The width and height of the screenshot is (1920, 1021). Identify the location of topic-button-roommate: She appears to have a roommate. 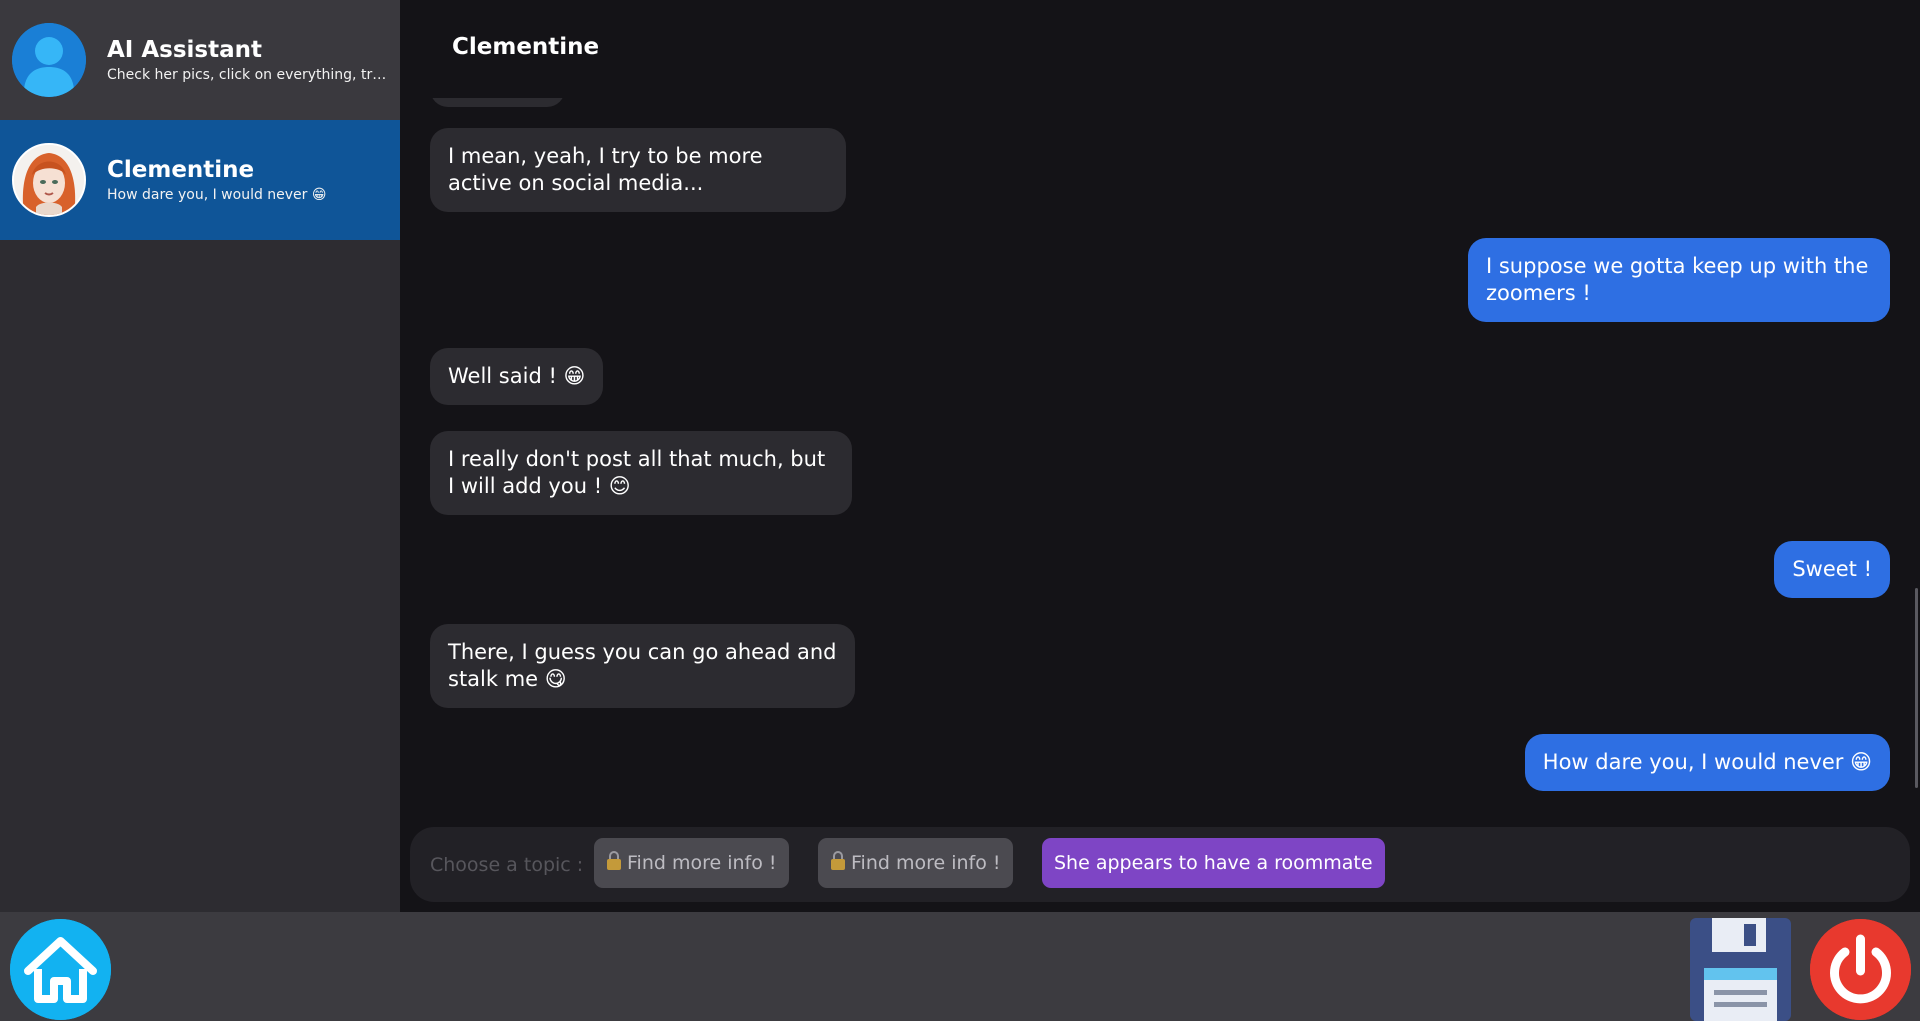
(1213, 863).